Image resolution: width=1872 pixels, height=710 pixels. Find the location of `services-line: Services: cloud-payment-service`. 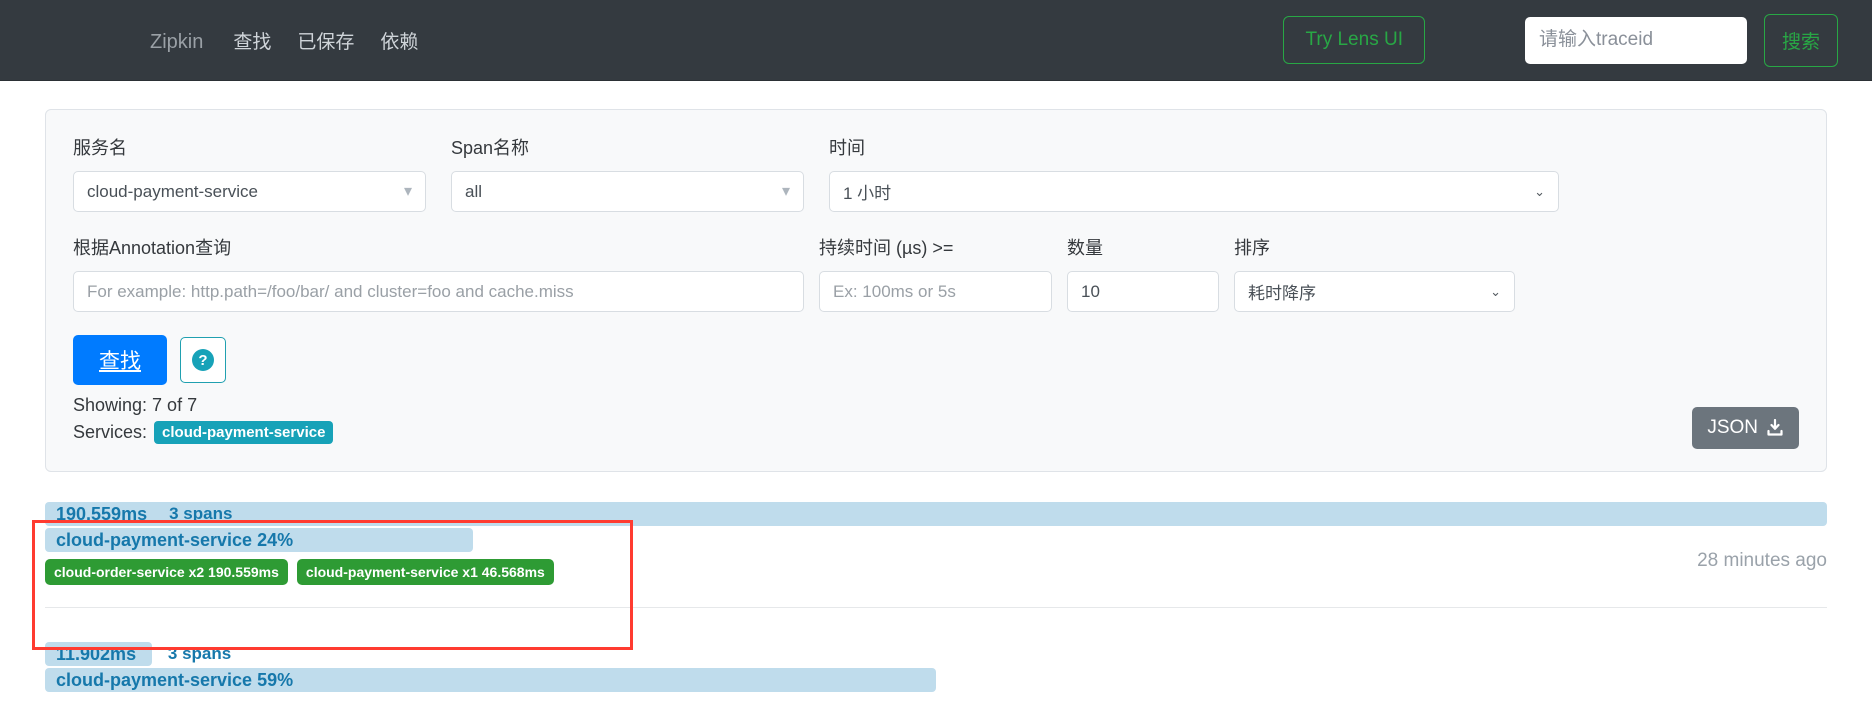

services-line: Services: cloud-payment-service is located at coordinates (203, 432).